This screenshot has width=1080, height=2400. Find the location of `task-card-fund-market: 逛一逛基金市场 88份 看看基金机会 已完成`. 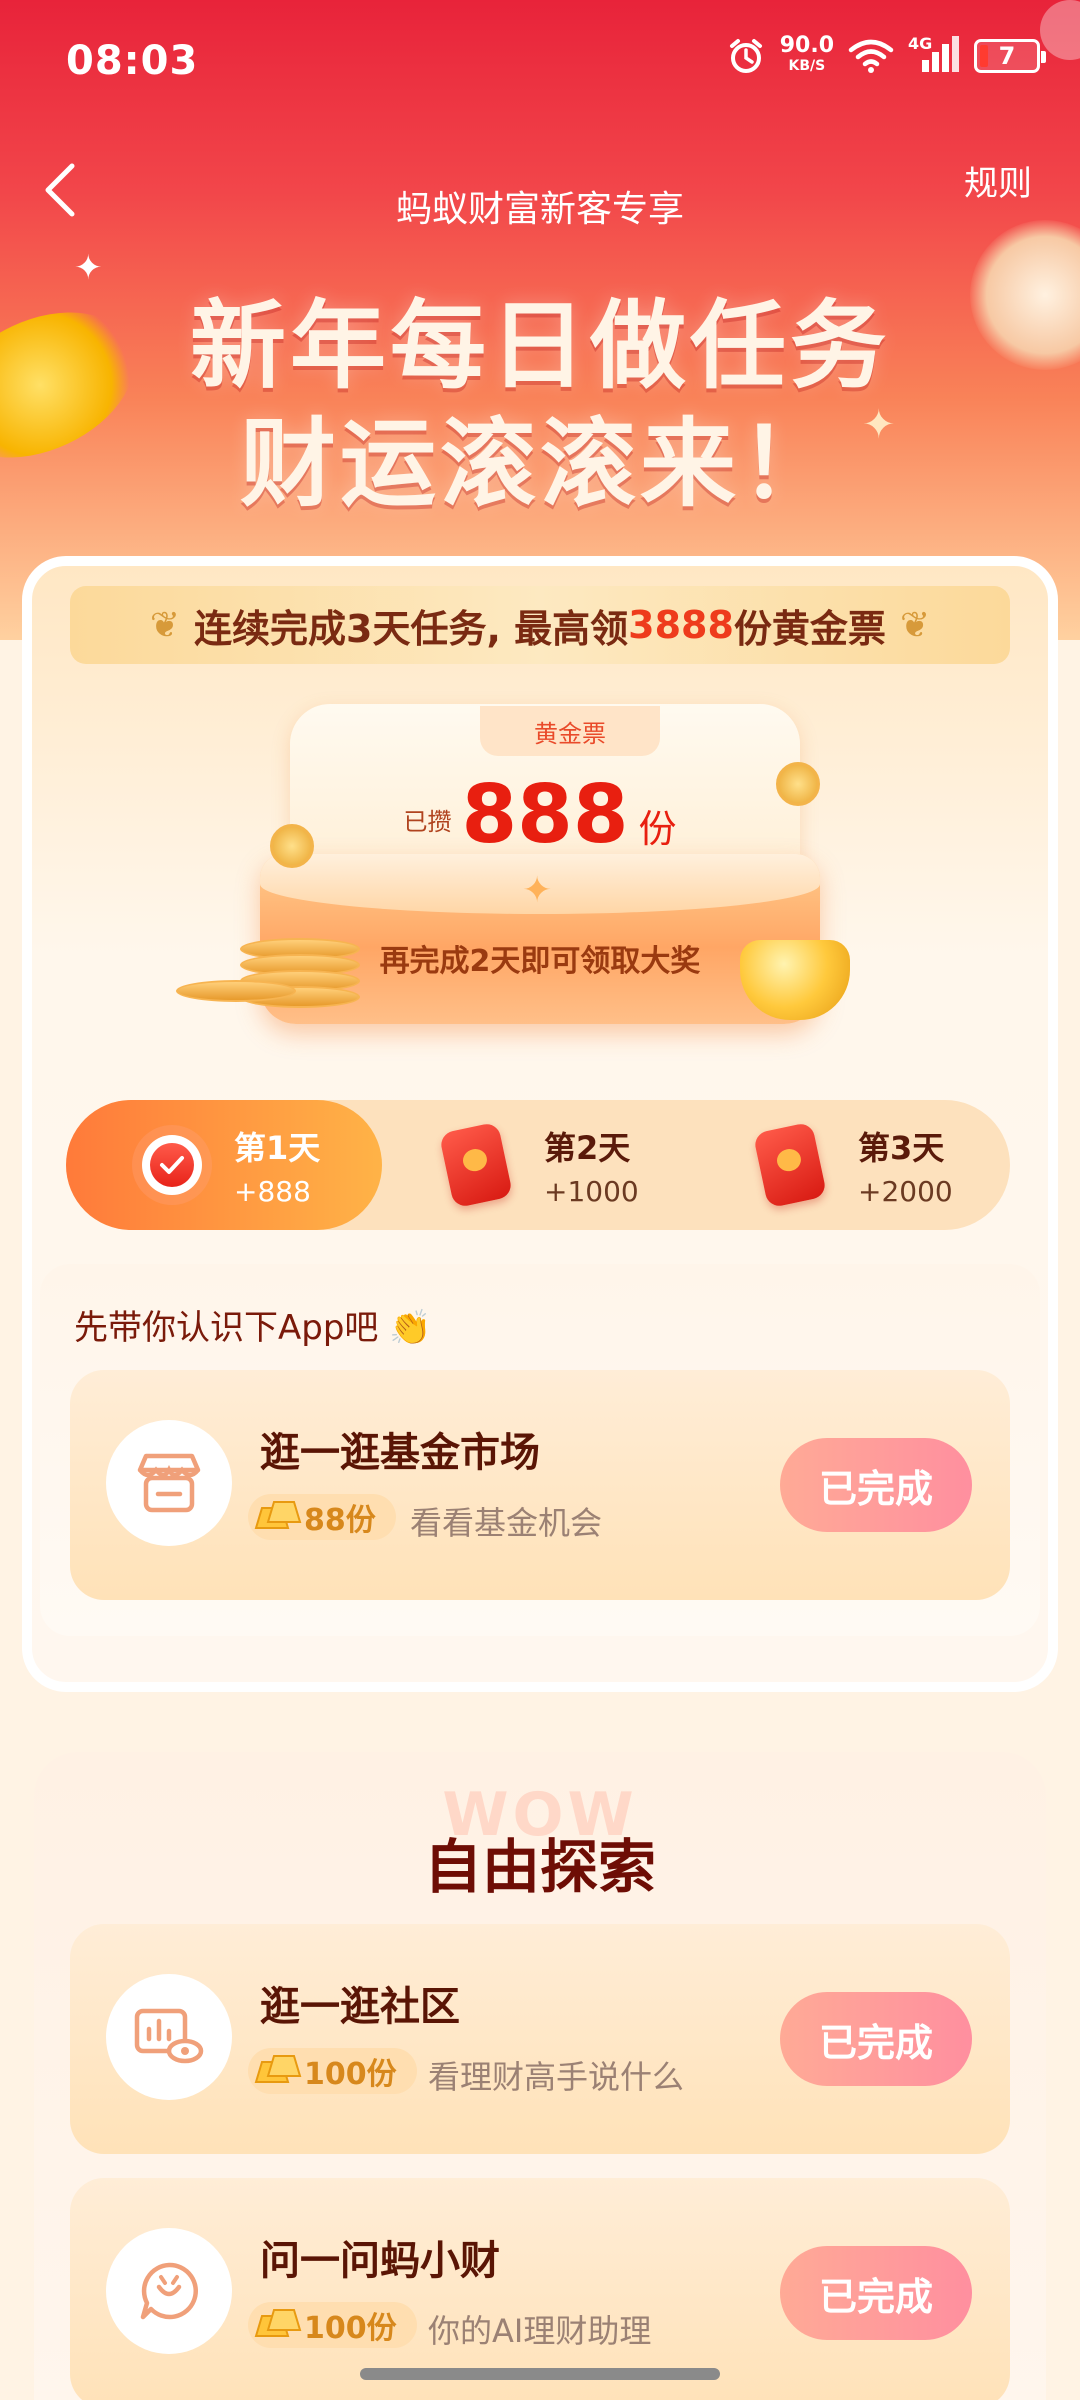

task-card-fund-market: 逛一逛基金市场 88份 看看基金机会 已完成 is located at coordinates (540, 1485).